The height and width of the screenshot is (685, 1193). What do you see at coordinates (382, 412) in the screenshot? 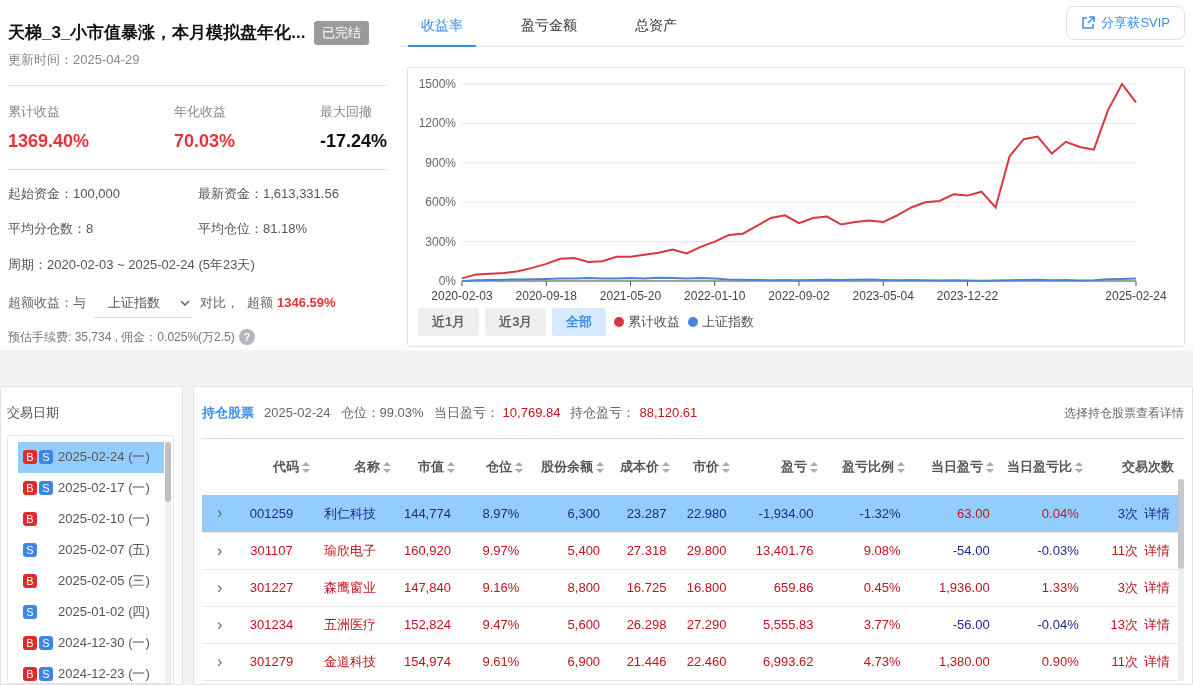
I see `position-text: 仓位：99.03%` at bounding box center [382, 412].